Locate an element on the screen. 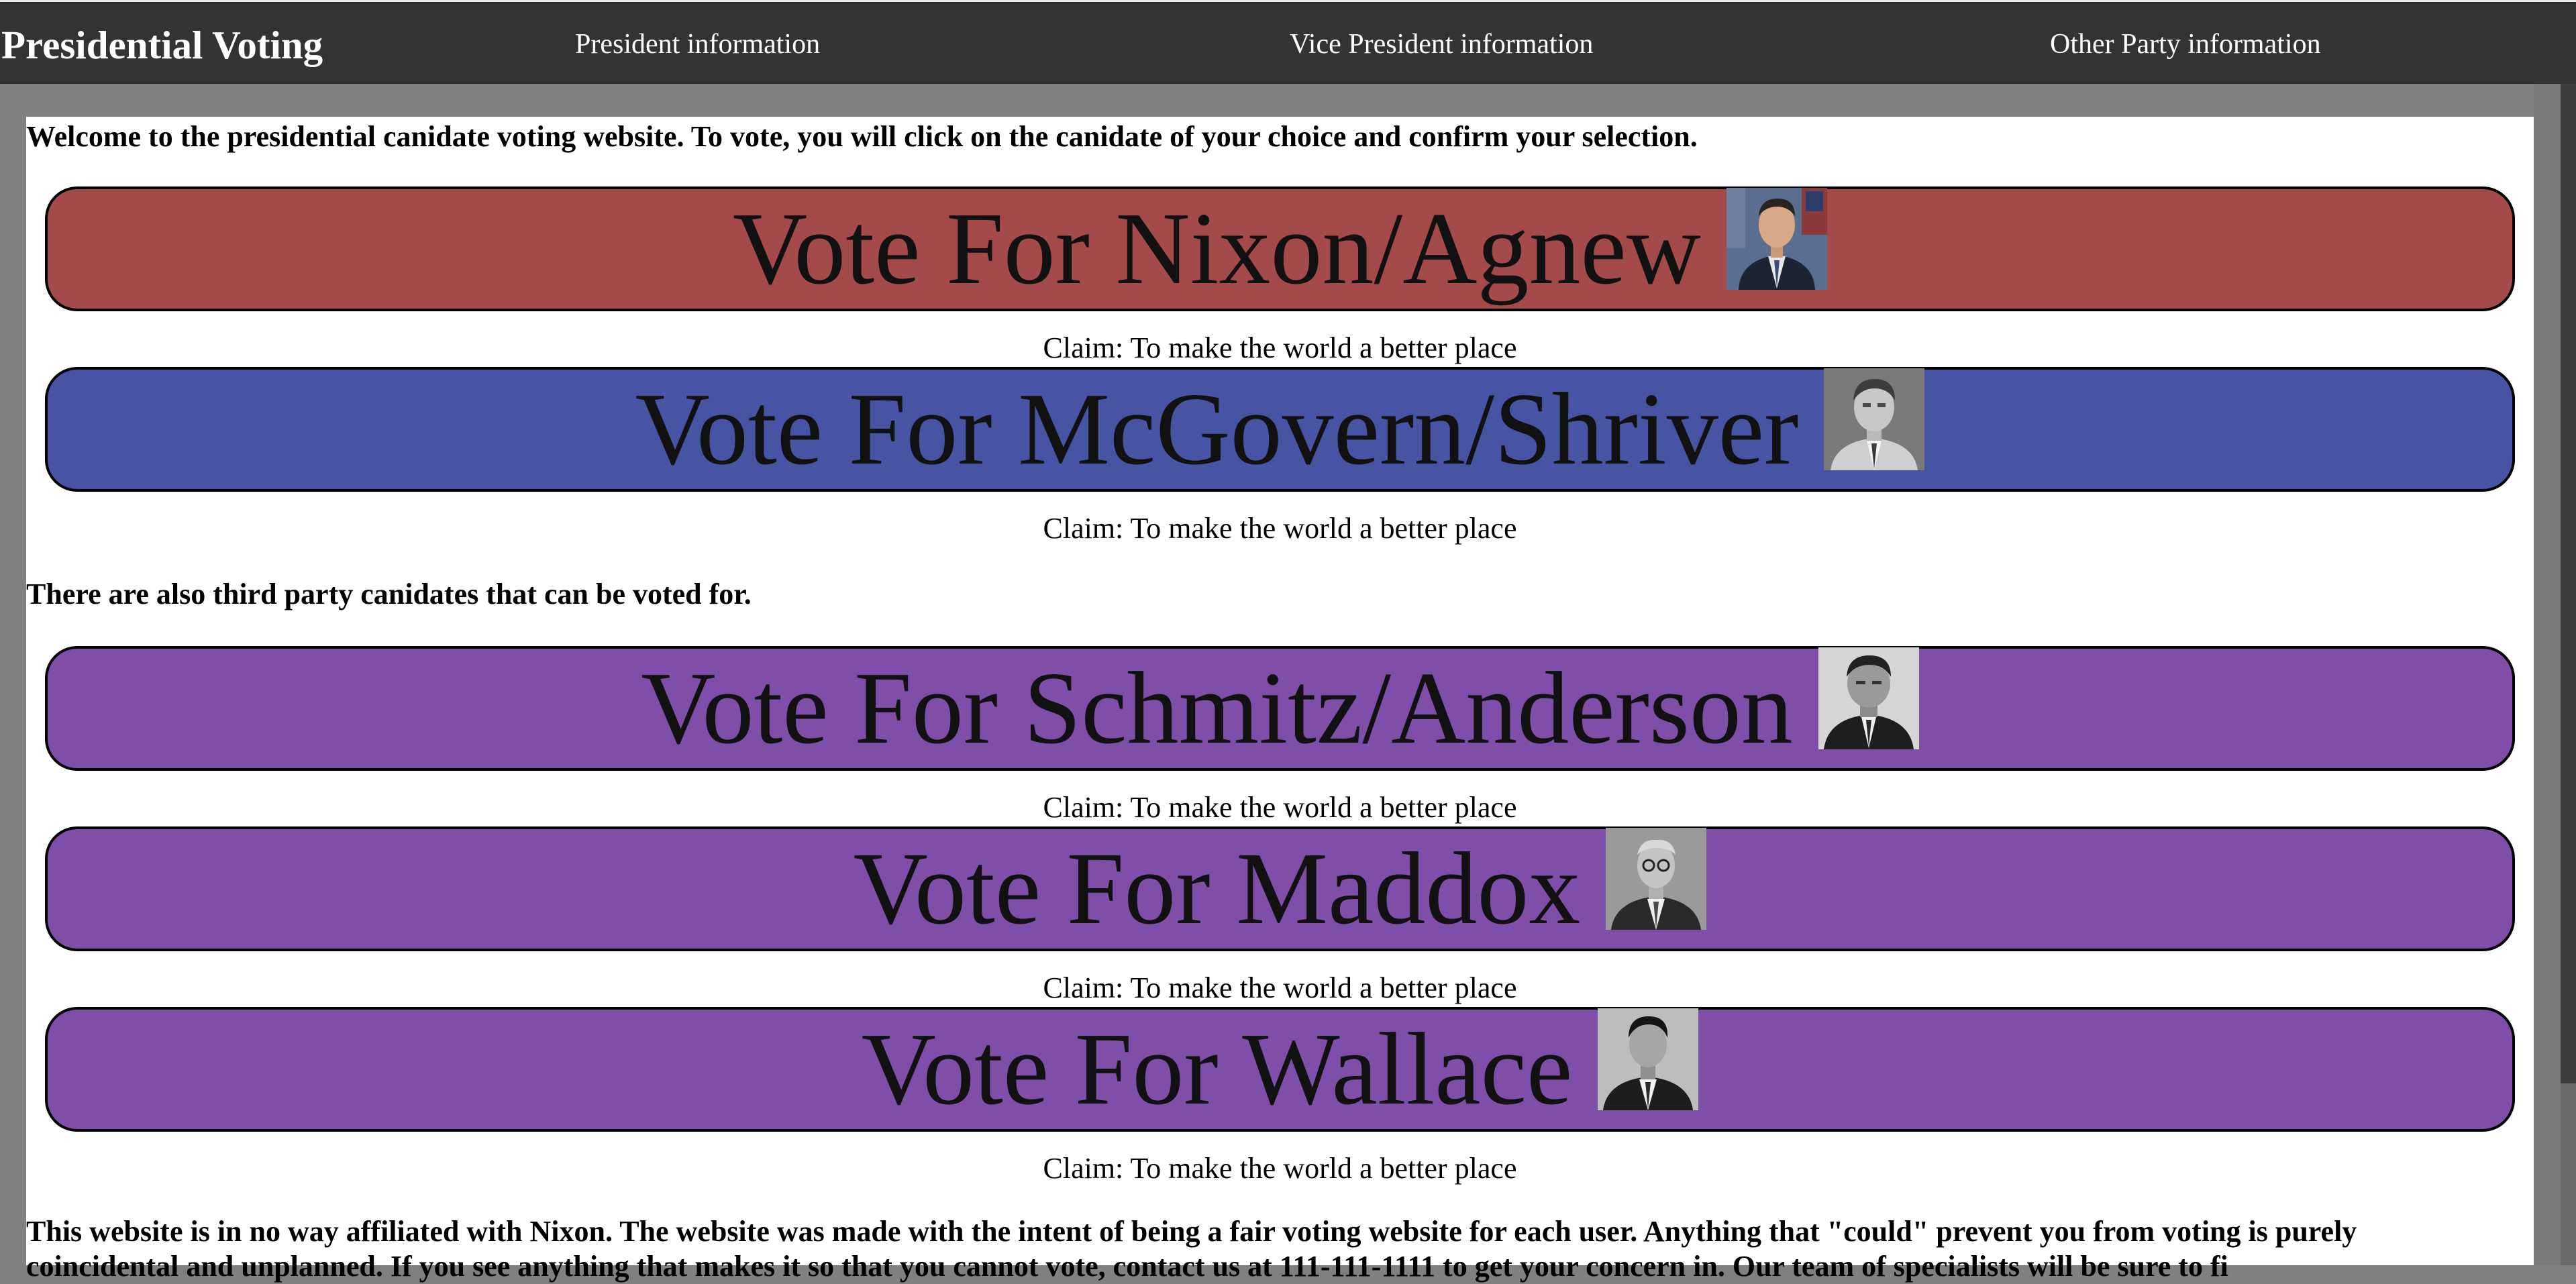 The image size is (2576, 1284). wallace-portrait is located at coordinates (1648, 1059).